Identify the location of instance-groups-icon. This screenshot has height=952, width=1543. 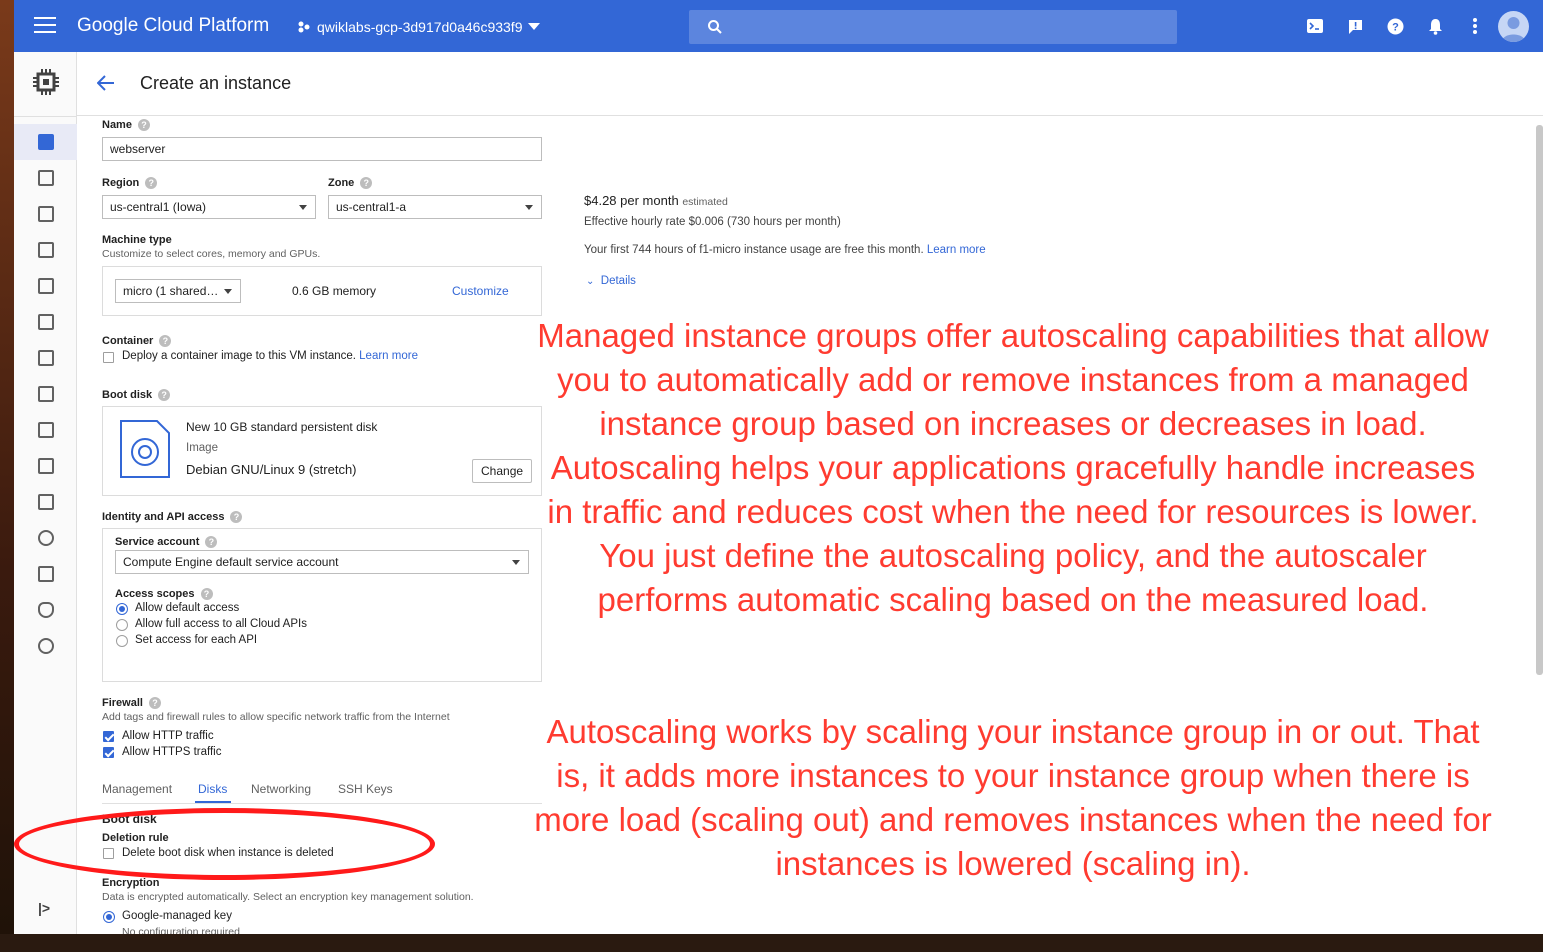
(46, 178).